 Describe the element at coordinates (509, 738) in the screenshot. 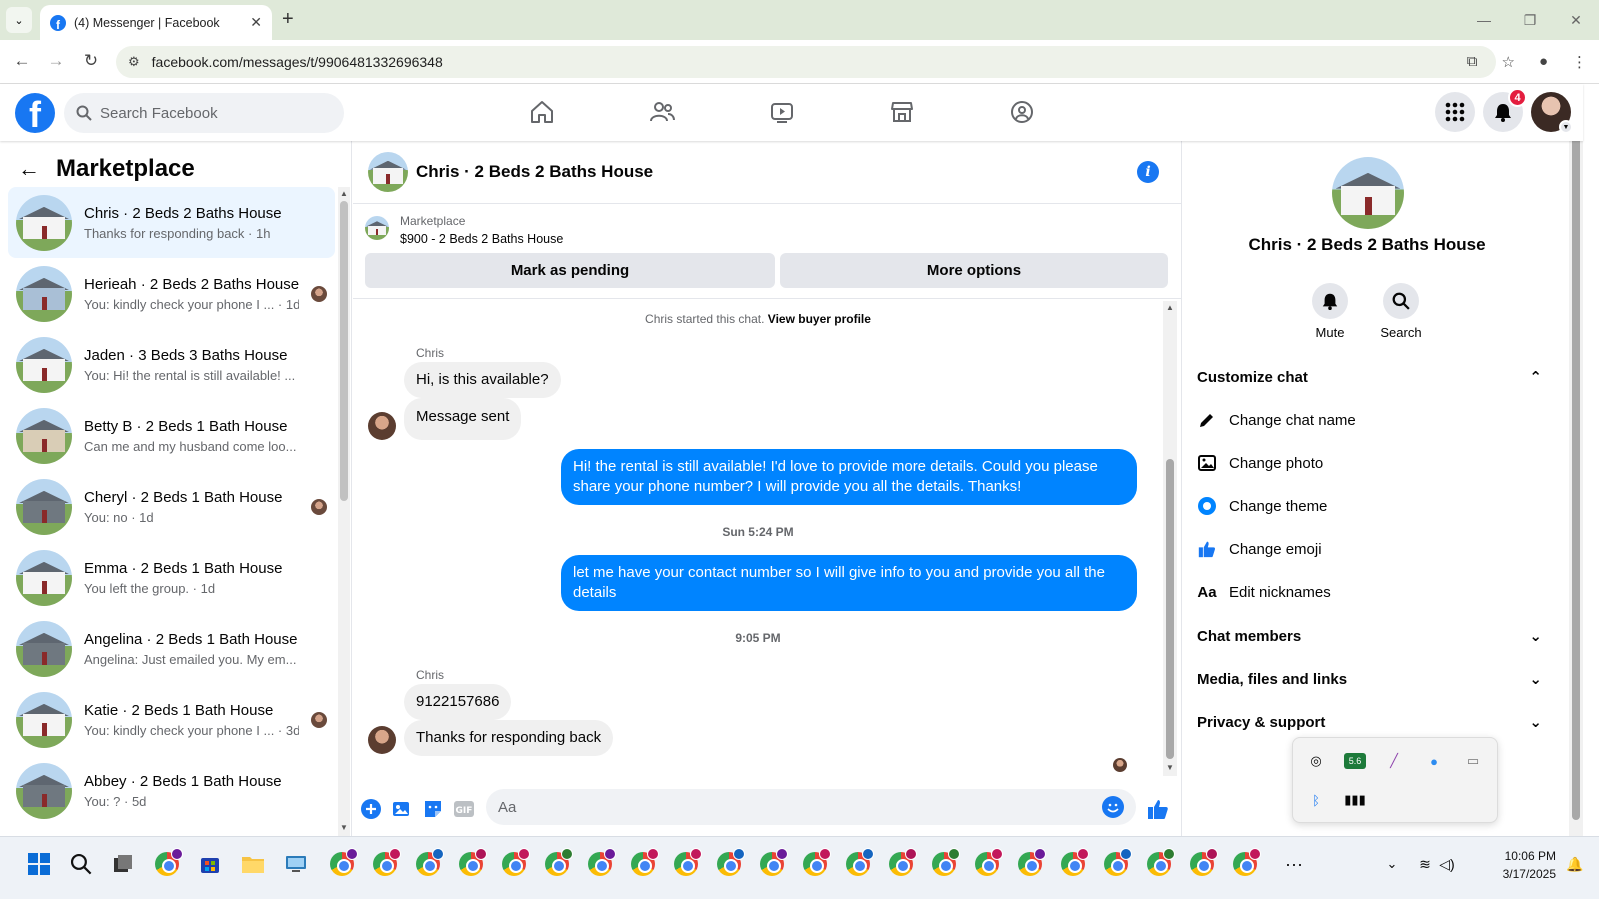

I see `message-bubble: Thanks for responding back` at that location.